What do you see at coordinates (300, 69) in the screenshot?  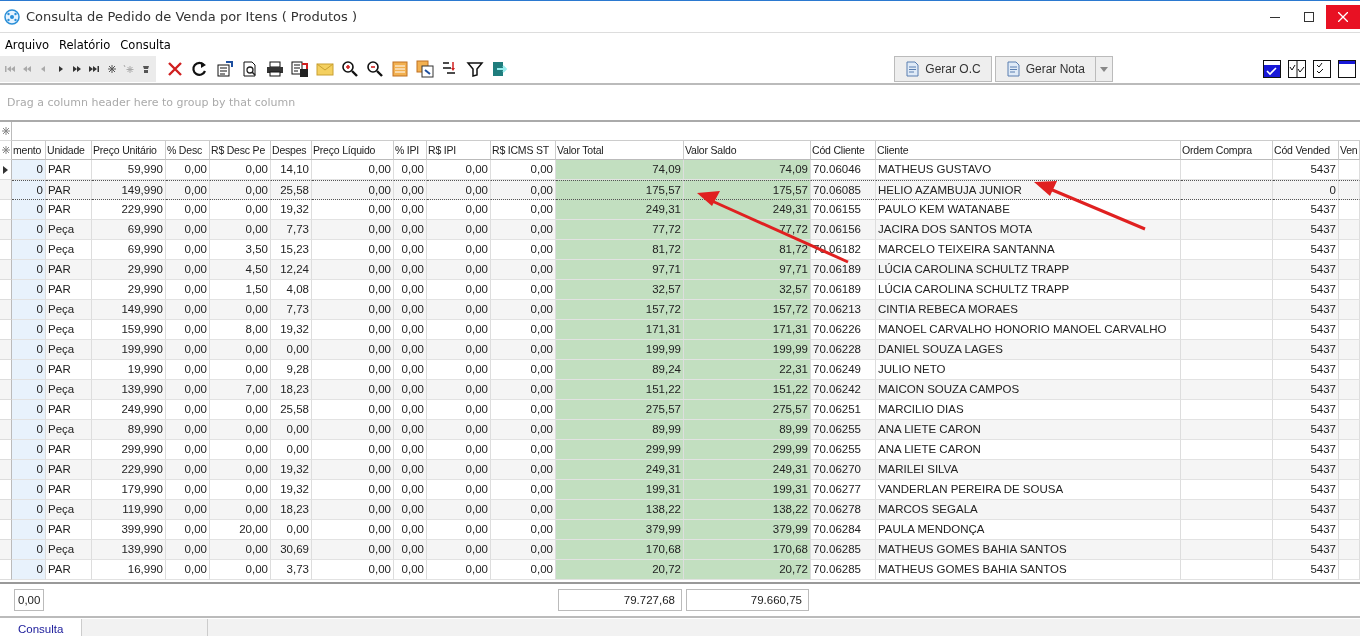 I see `export-icon` at bounding box center [300, 69].